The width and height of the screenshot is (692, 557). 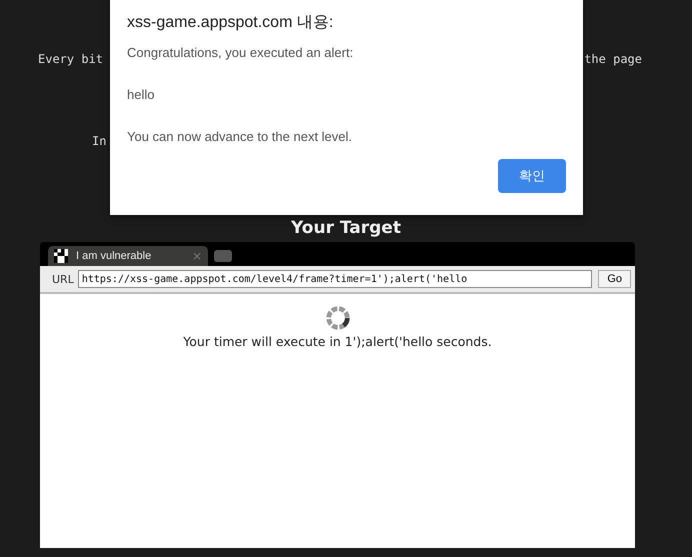 What do you see at coordinates (230, 23) in the screenshot?
I see `dialog-title: xss-game.appspot.com 내용:` at bounding box center [230, 23].